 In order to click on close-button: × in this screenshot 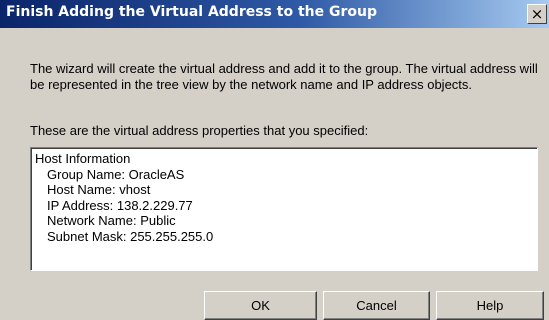, I will do `click(537, 14)`.